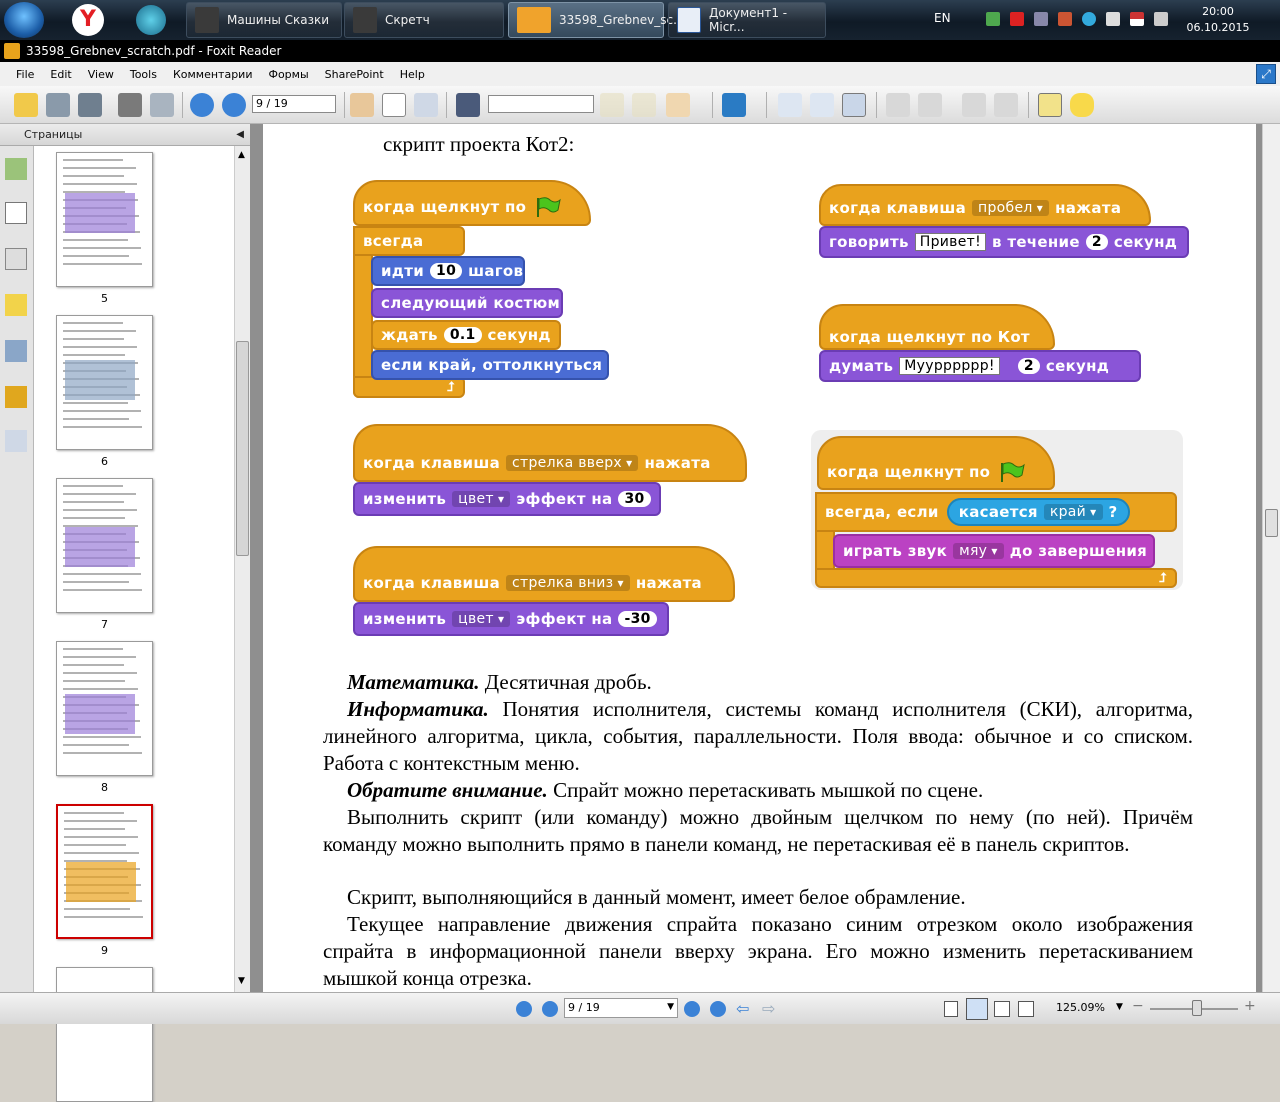  I want to click on language-indicator: EN, so click(942, 18).